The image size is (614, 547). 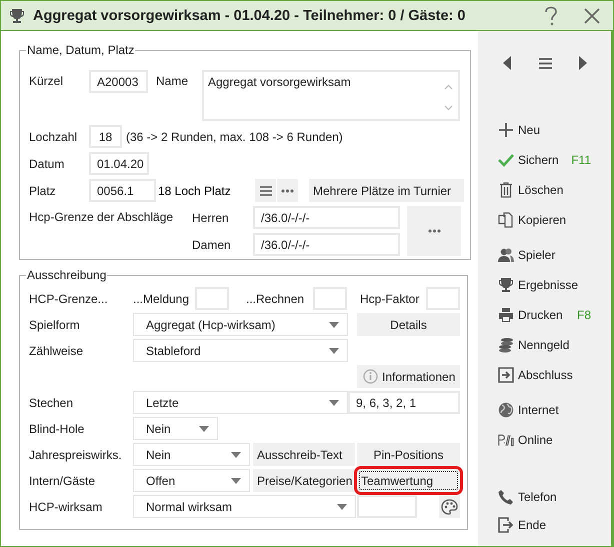 What do you see at coordinates (46, 81) in the screenshot?
I see `field-label: Kürzel` at bounding box center [46, 81].